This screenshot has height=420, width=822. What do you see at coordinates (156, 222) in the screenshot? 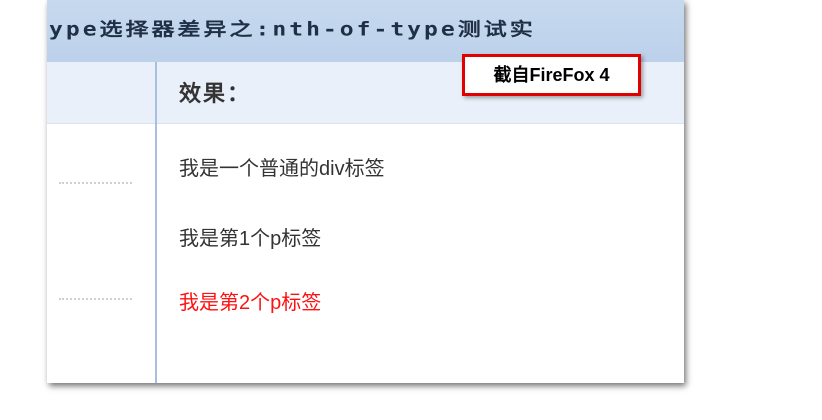
I see `column-divider` at bounding box center [156, 222].